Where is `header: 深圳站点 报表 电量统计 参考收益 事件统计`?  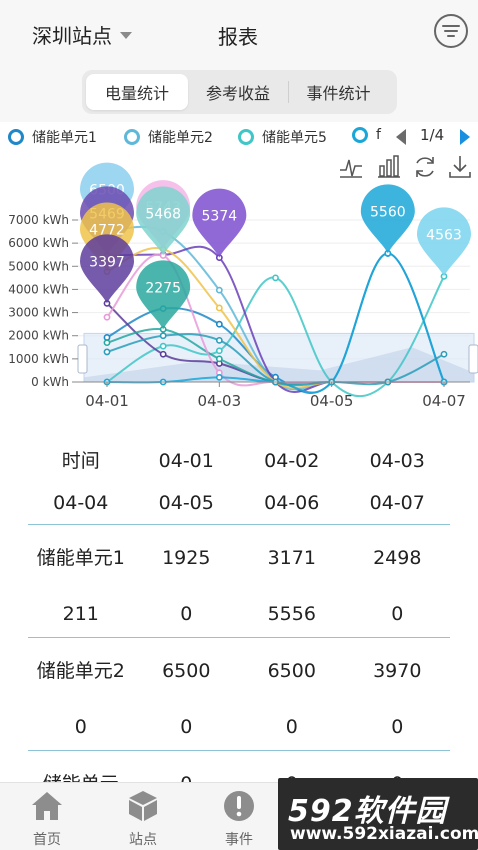 header: 深圳站点 报表 电量统计 参考收益 事件统计 is located at coordinates (239, 61).